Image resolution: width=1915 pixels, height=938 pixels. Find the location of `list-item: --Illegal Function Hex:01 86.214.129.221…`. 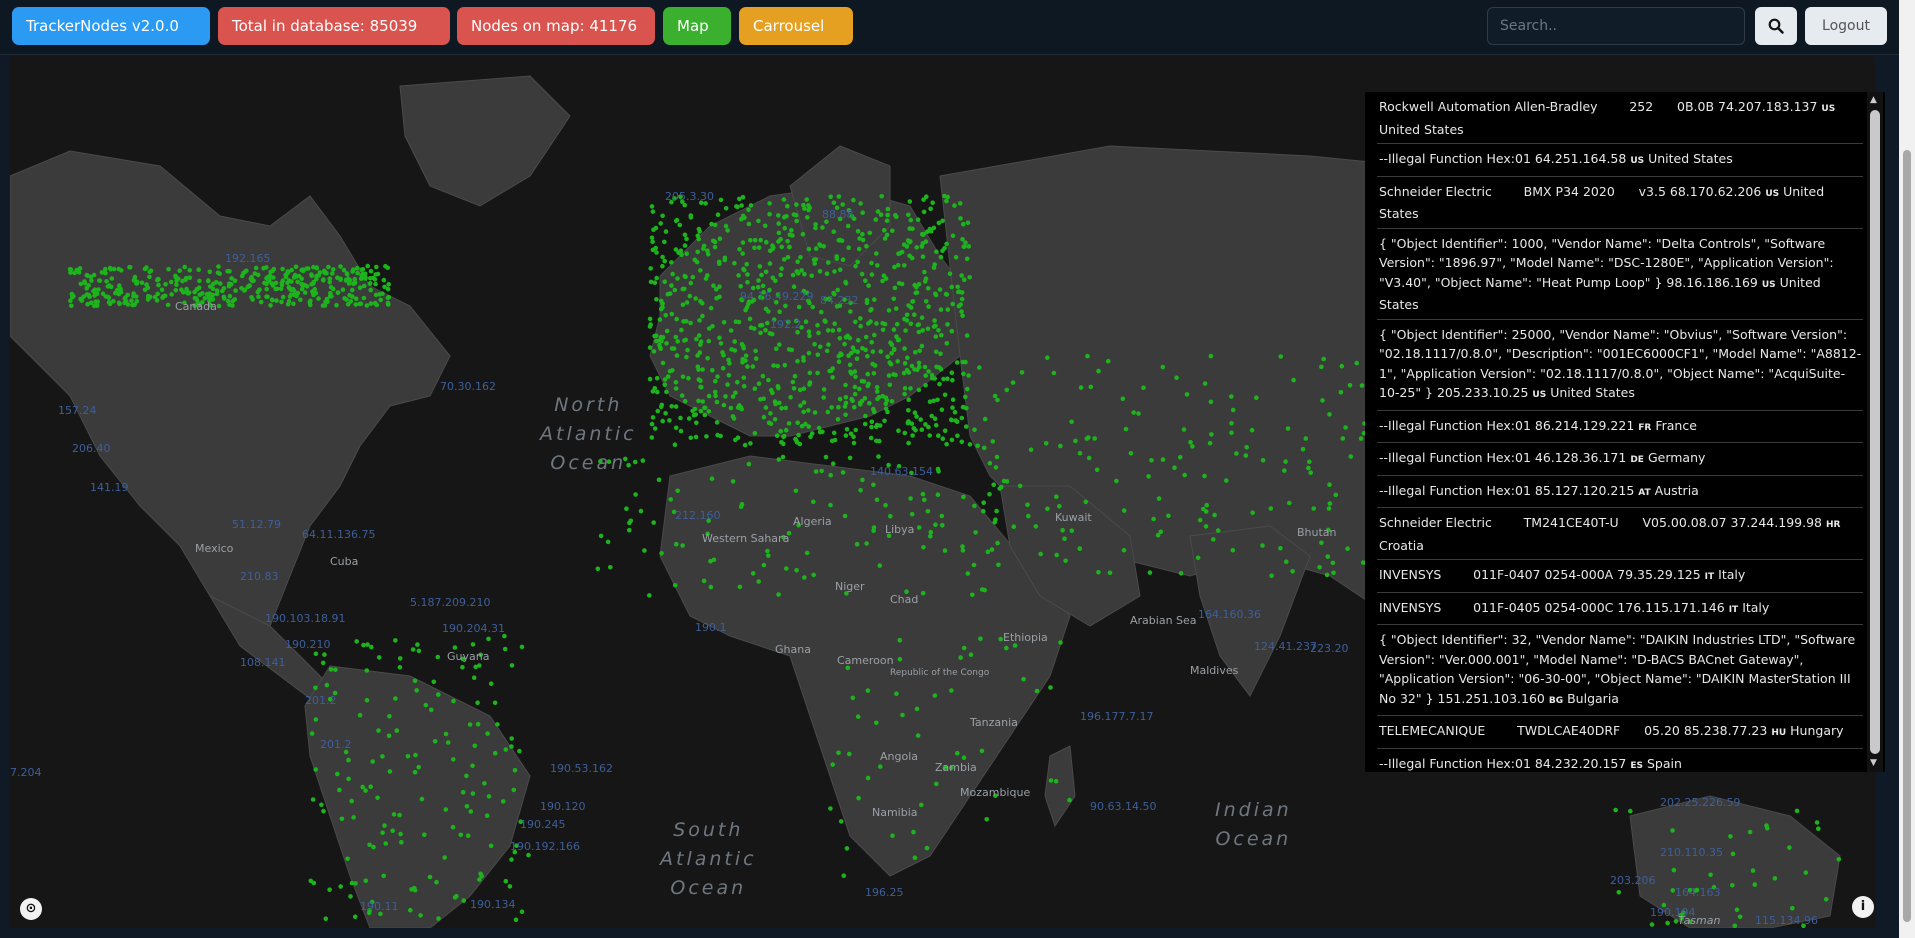

list-item: --Illegal Function Hex:01 86.214.129.221… is located at coordinates (1620, 427).